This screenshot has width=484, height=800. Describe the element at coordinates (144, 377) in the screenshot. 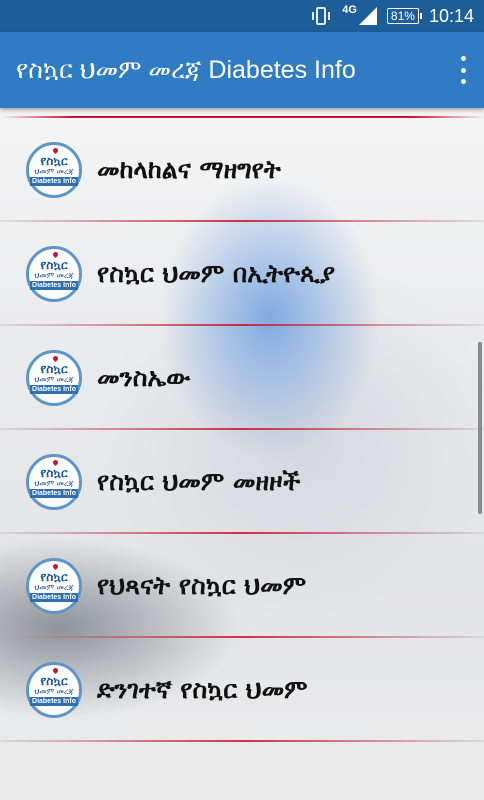

I see `list-item-label: መንስኤው` at that location.